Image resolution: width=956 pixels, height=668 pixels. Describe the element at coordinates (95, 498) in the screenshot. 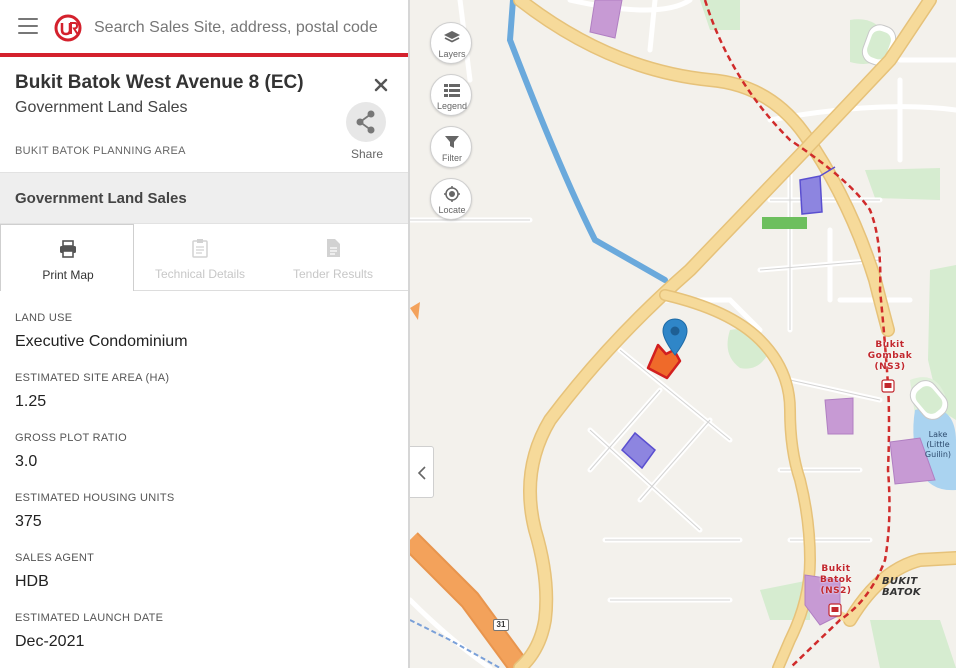

I see `detail-label: ESTIMATED HOUSING UNITS` at that location.